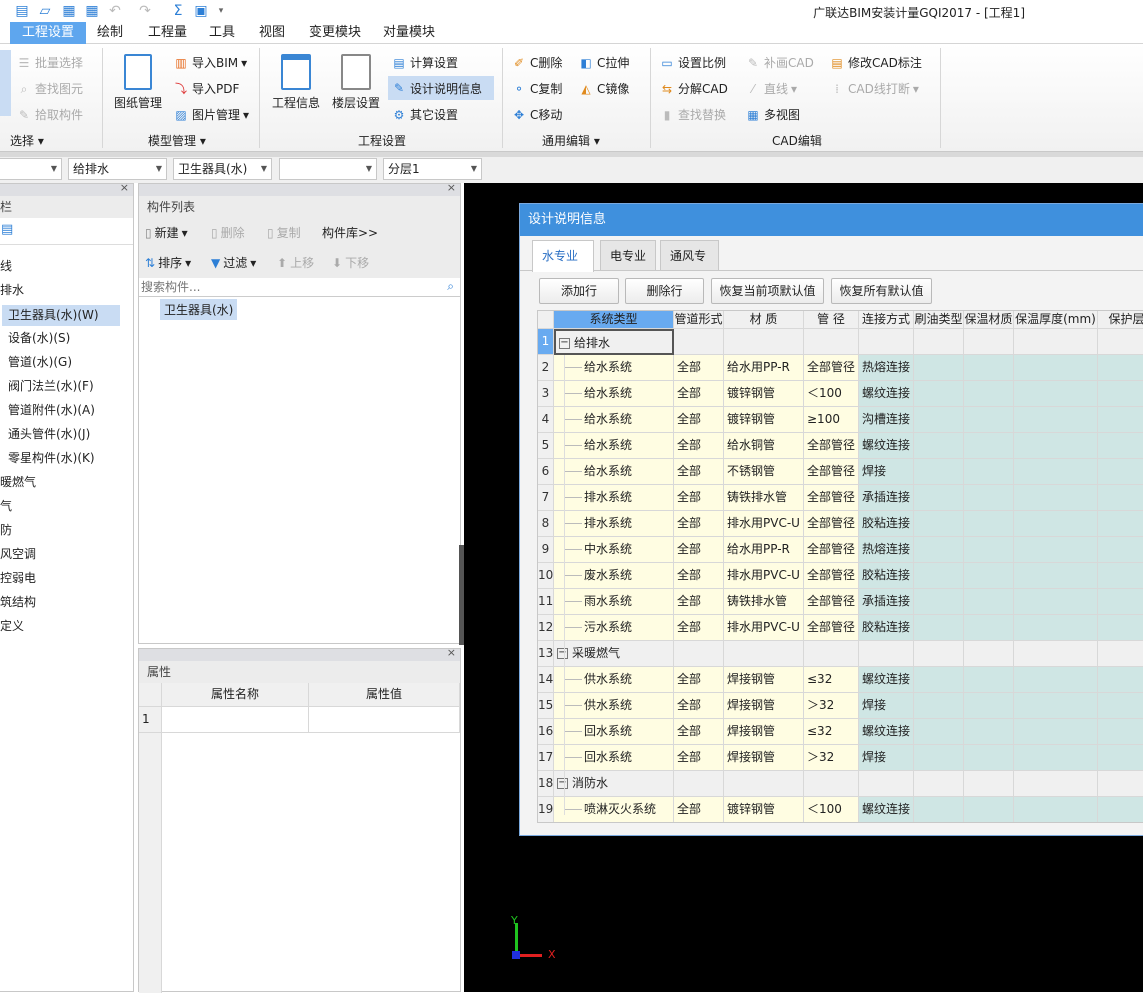  What do you see at coordinates (222, 169) in the screenshot?
I see `component-type-dropdown: 卫生器具(水) ▼` at bounding box center [222, 169].